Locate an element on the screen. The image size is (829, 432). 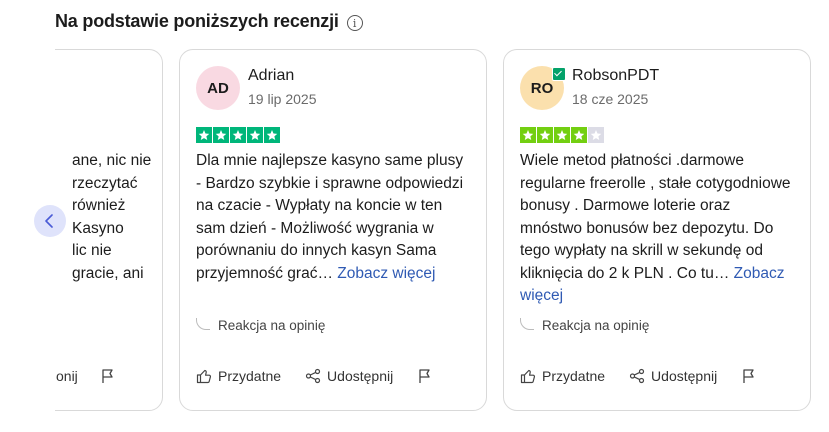
review-text-line: Kasyno is located at coordinates (98, 228).